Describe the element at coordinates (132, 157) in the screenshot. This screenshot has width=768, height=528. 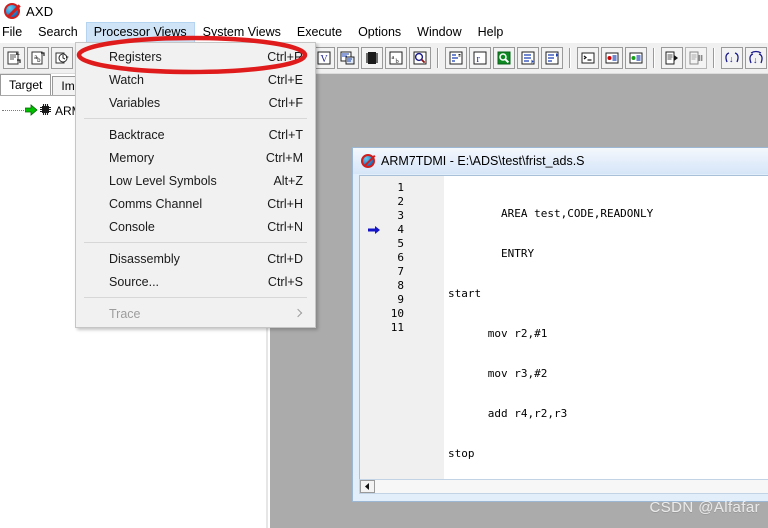
I see `menu-item-label: Memory` at that location.